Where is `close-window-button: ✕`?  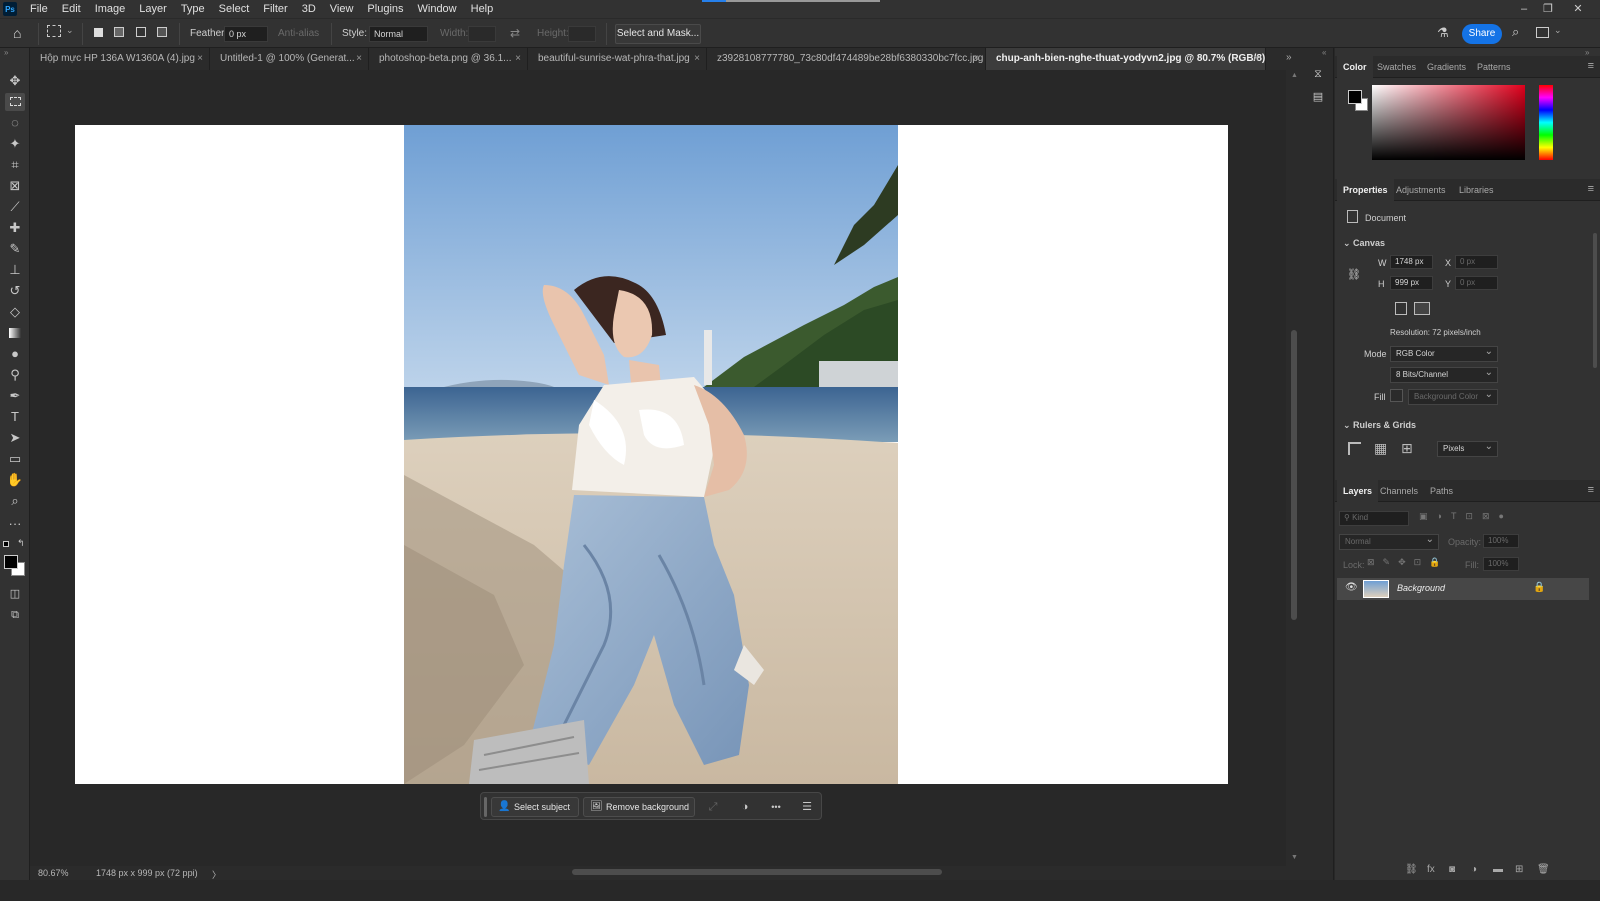
close-window-button: ✕ is located at coordinates (1578, 9).